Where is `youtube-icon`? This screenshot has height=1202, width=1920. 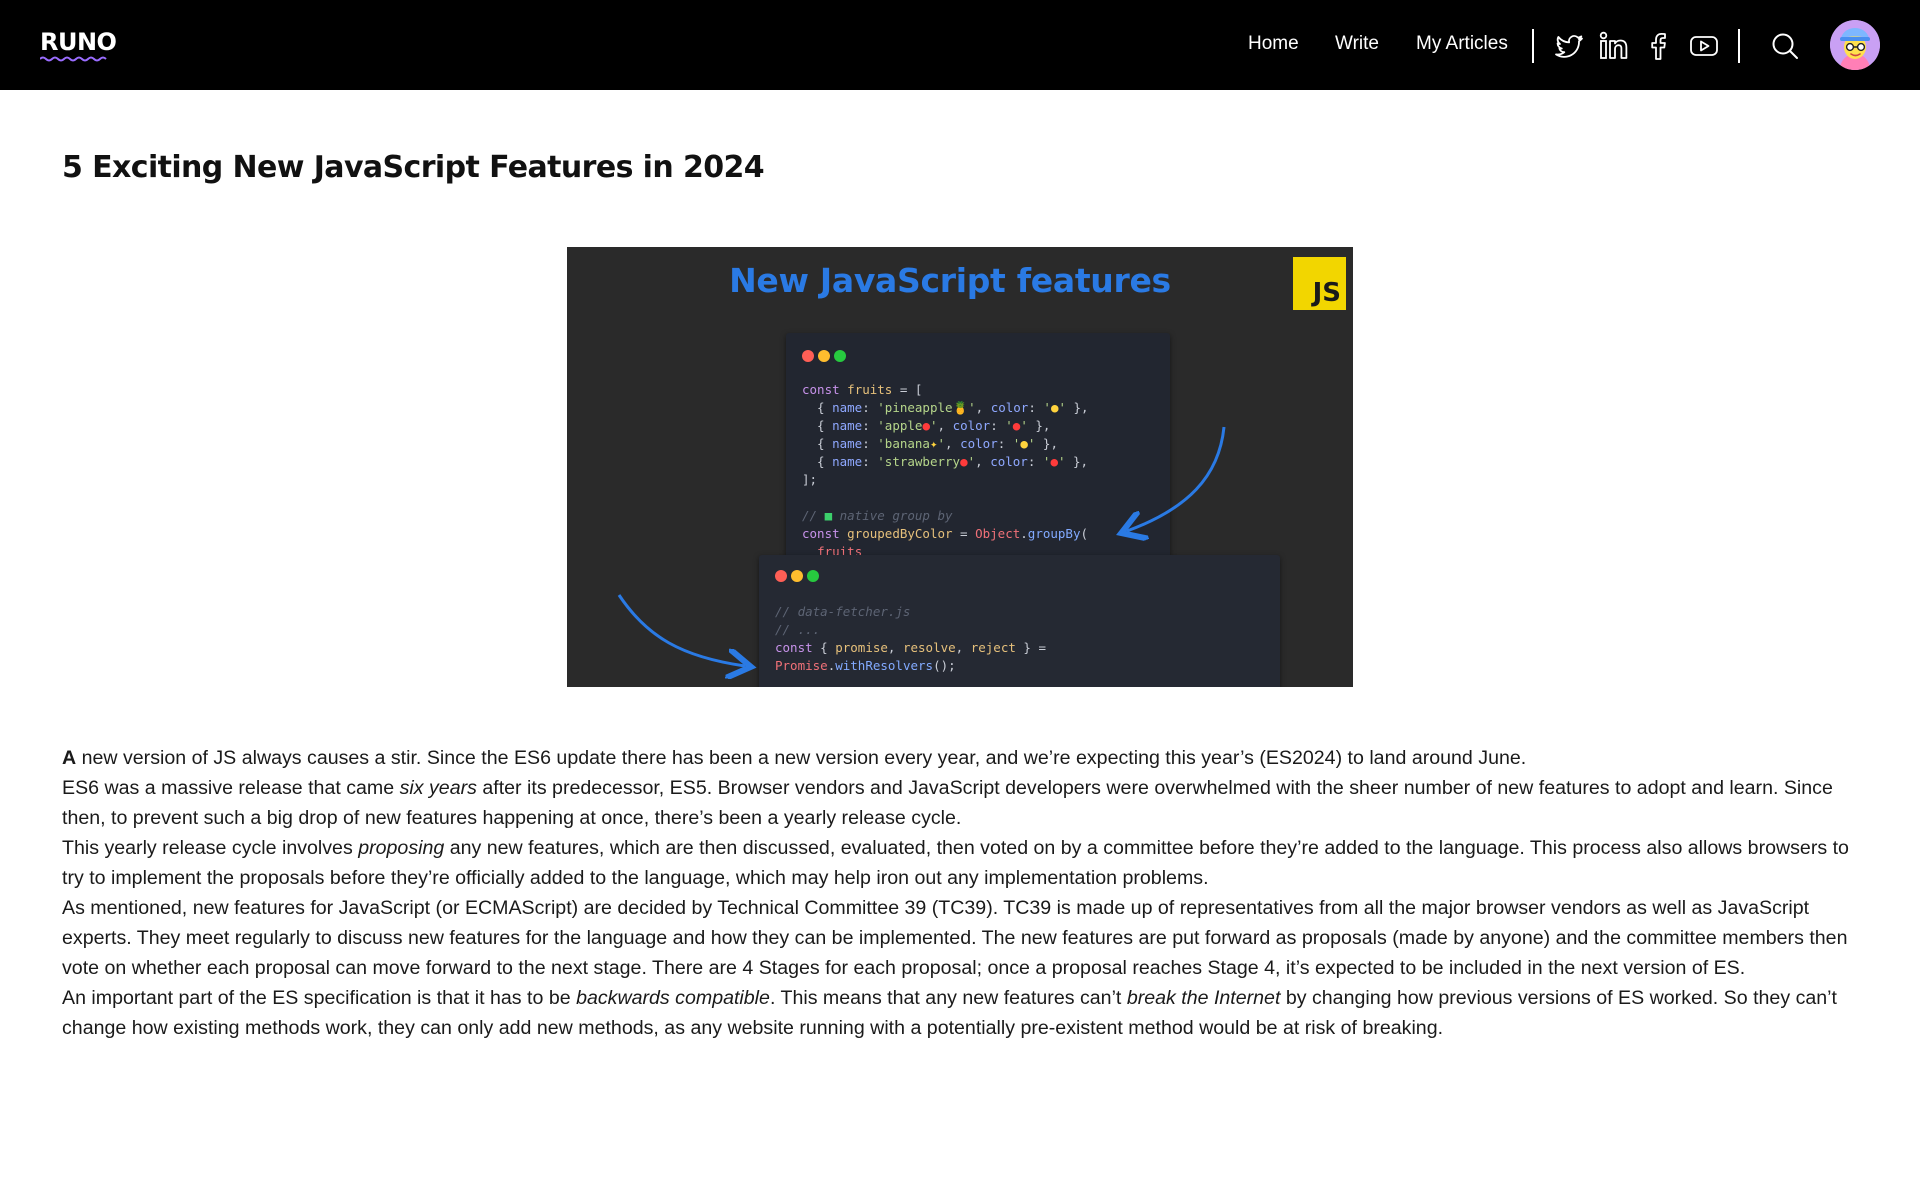
youtube-icon is located at coordinates (1704, 46).